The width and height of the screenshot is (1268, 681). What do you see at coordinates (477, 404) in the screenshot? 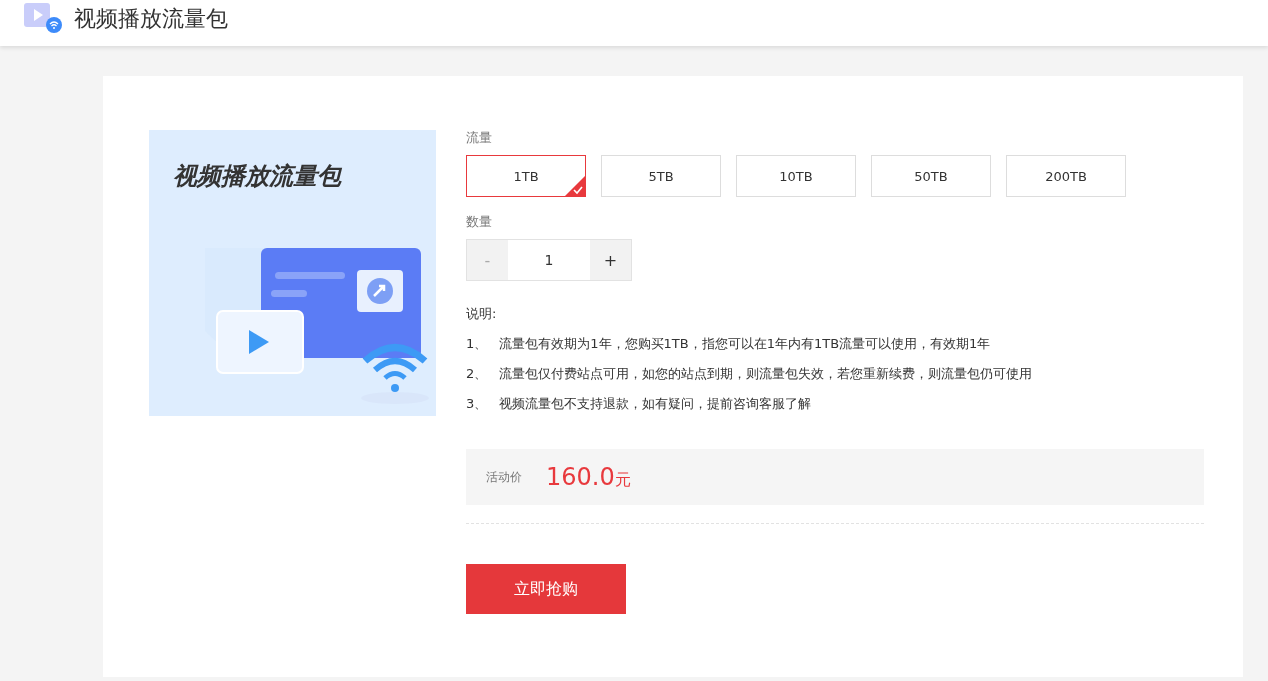
I see `note-number: 3、` at bounding box center [477, 404].